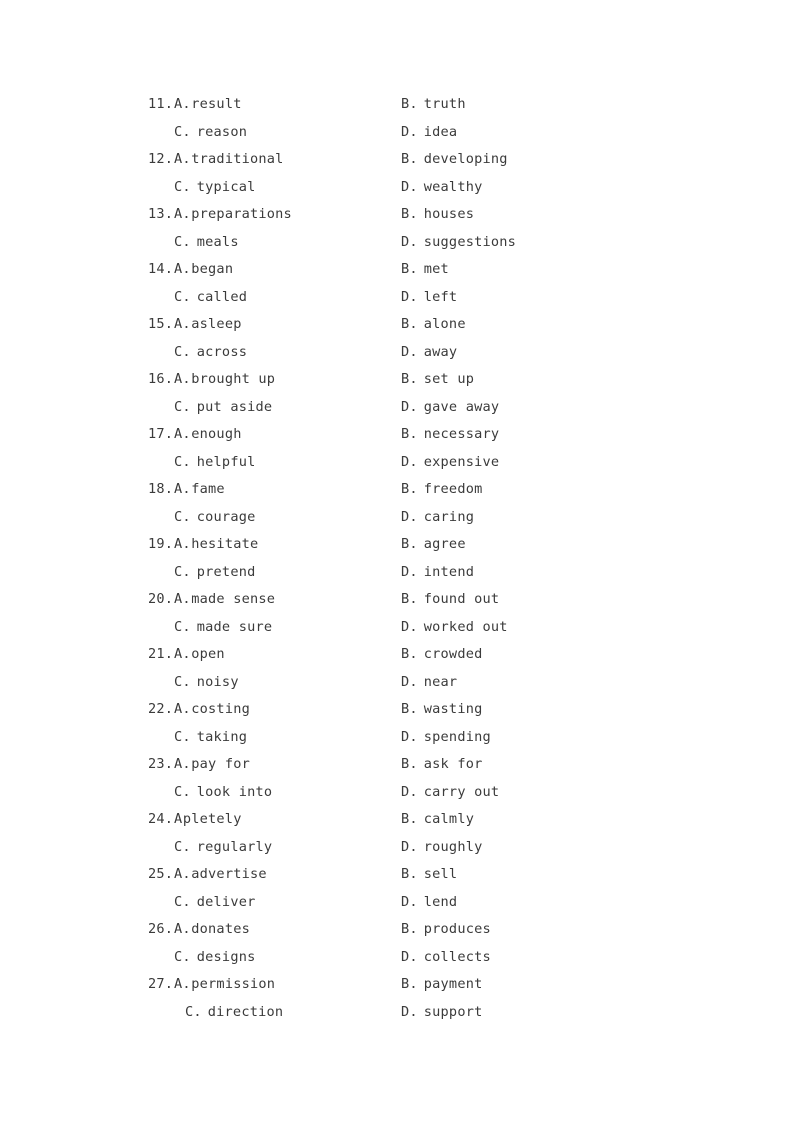 This screenshot has width=800, height=1132. Describe the element at coordinates (222, 737) in the screenshot. I see `option-text: taking` at that location.